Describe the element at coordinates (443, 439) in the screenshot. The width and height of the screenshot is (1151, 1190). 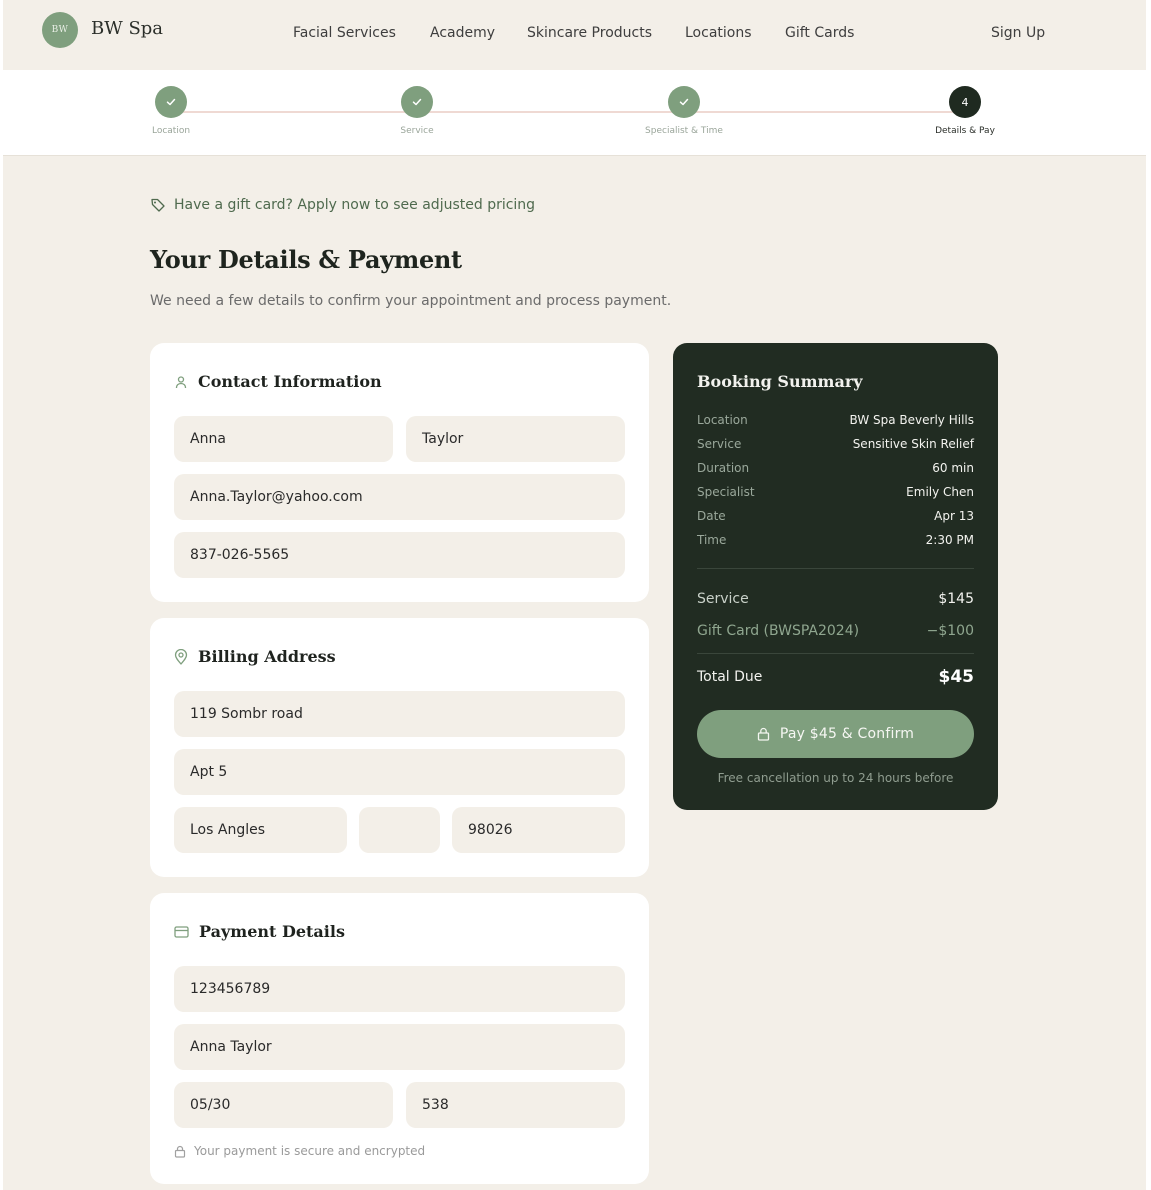
I see `last-name-value: Taylor` at that location.